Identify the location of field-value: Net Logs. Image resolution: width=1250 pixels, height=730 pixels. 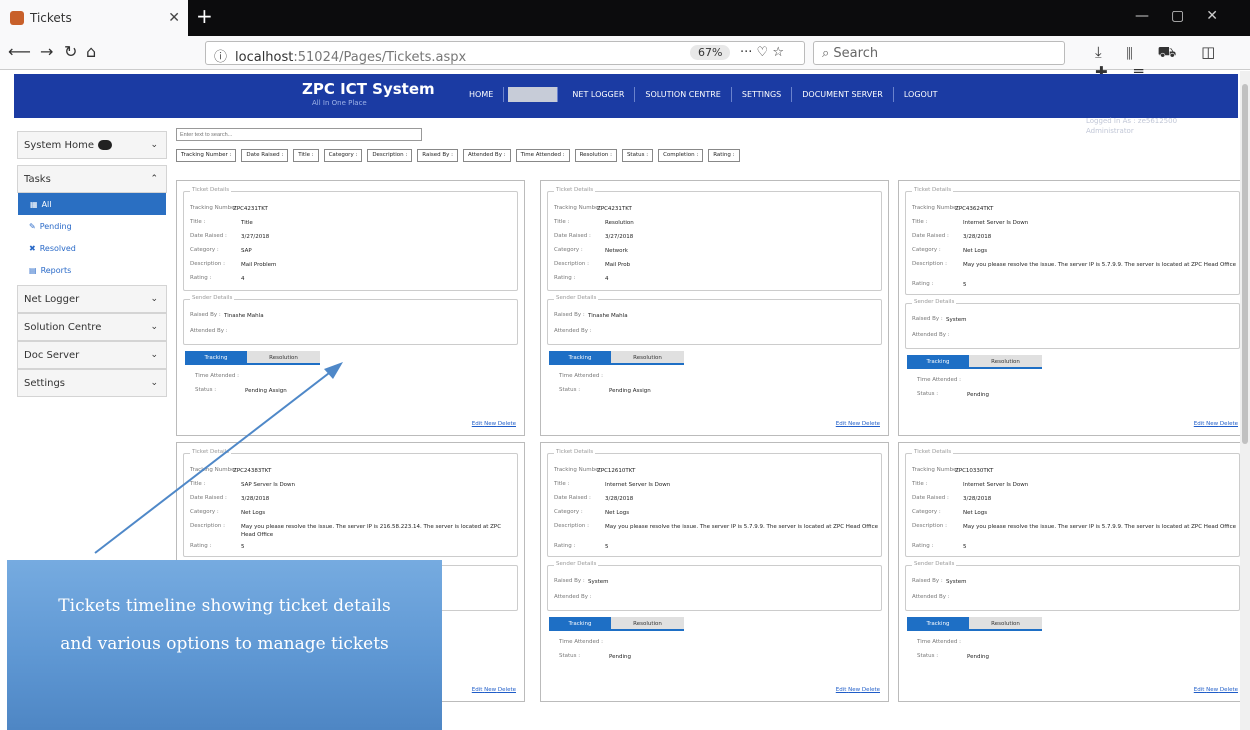
(253, 513).